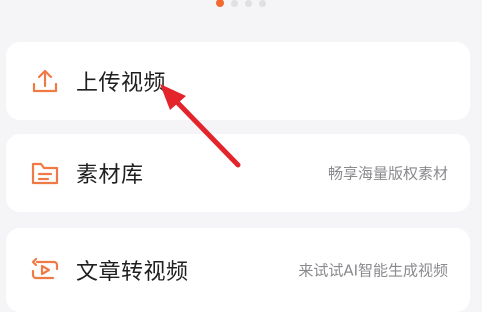 This screenshot has height=312, width=482. I want to click on carousel-pager, so click(241, 4).